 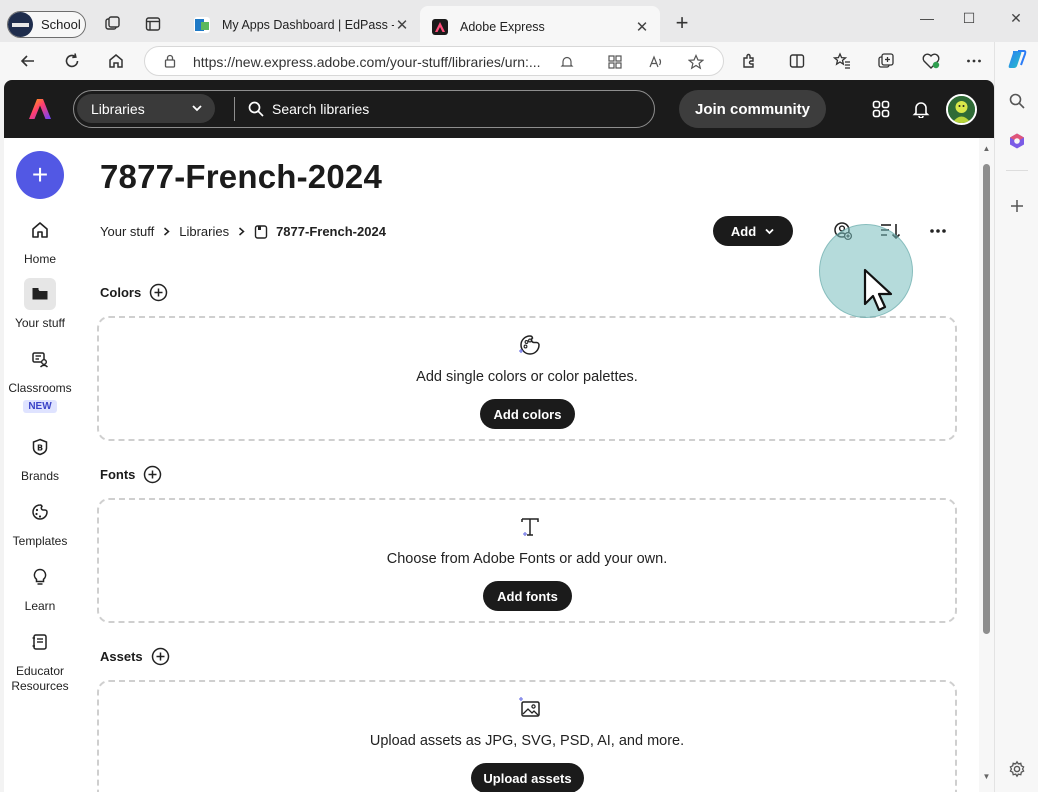 What do you see at coordinates (72, 61) in the screenshot?
I see `refresh-icon` at bounding box center [72, 61].